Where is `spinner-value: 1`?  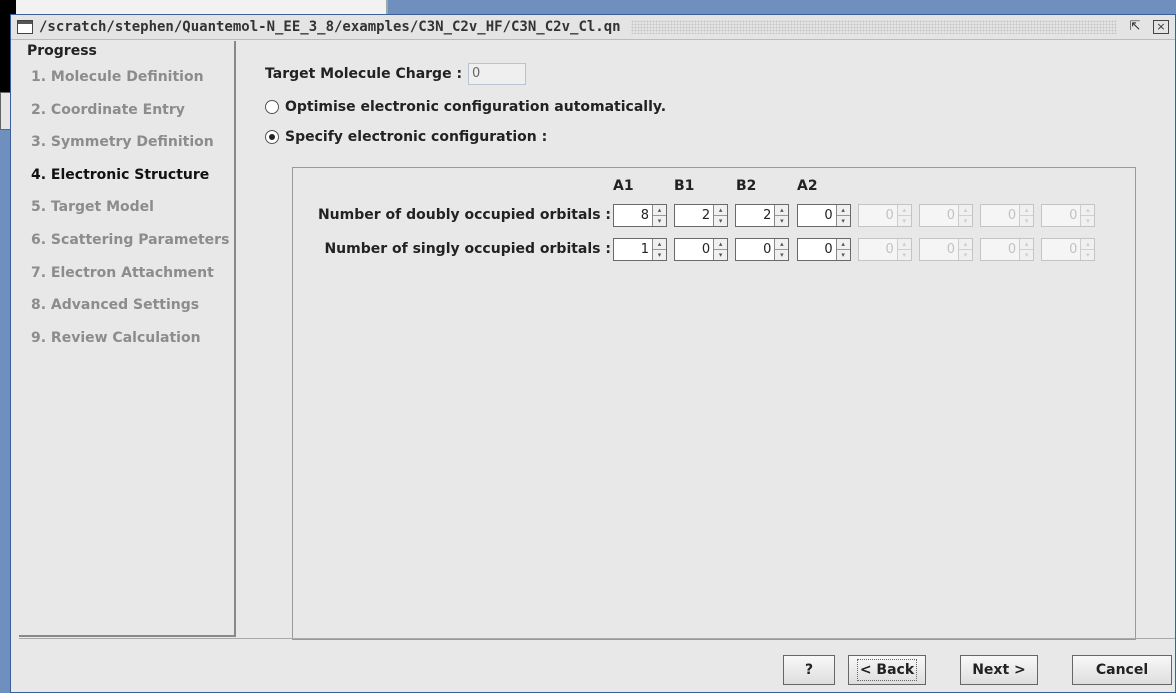
spinner-value: 1 is located at coordinates (633, 249).